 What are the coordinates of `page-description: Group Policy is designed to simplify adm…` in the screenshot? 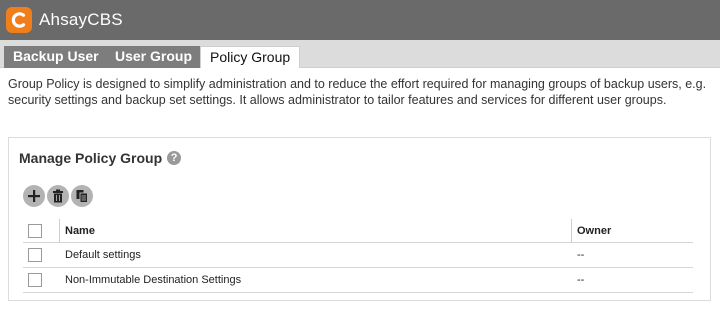 It's located at (357, 92).